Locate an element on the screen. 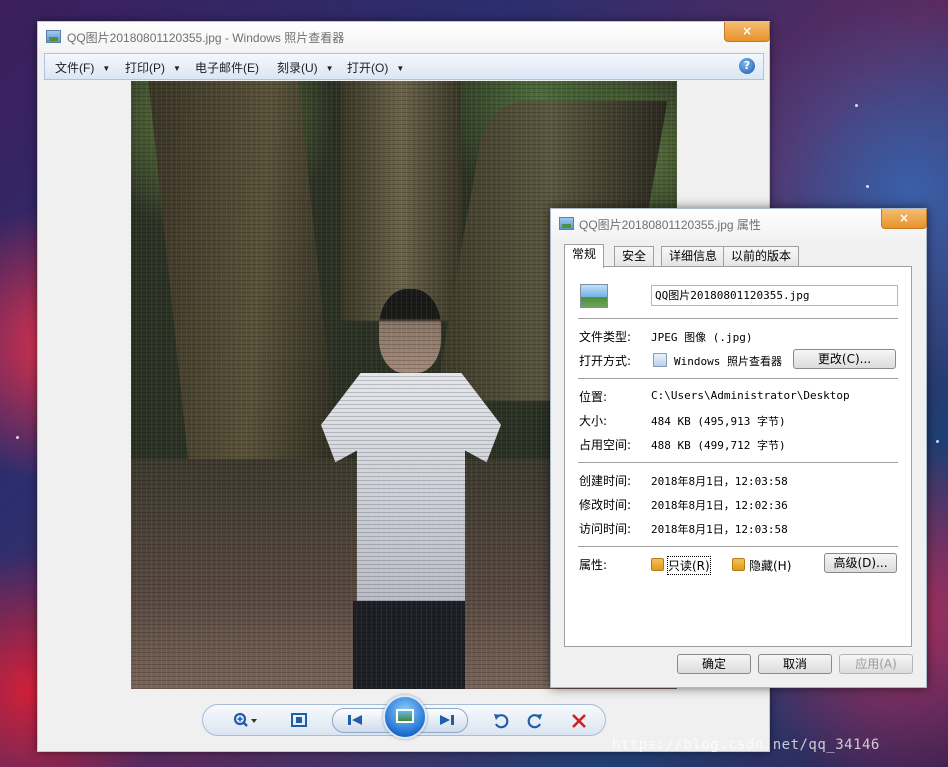 The width and height of the screenshot is (948, 767). magnifier-plus-icon is located at coordinates (246, 721).